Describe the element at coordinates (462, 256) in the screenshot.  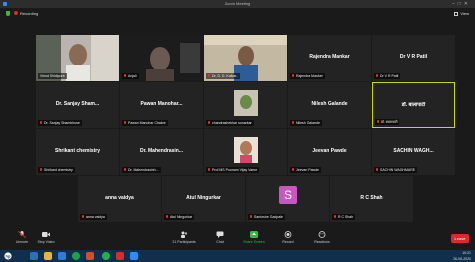
I see `system-tray-clock: 10:21 26-06-2020` at that location.